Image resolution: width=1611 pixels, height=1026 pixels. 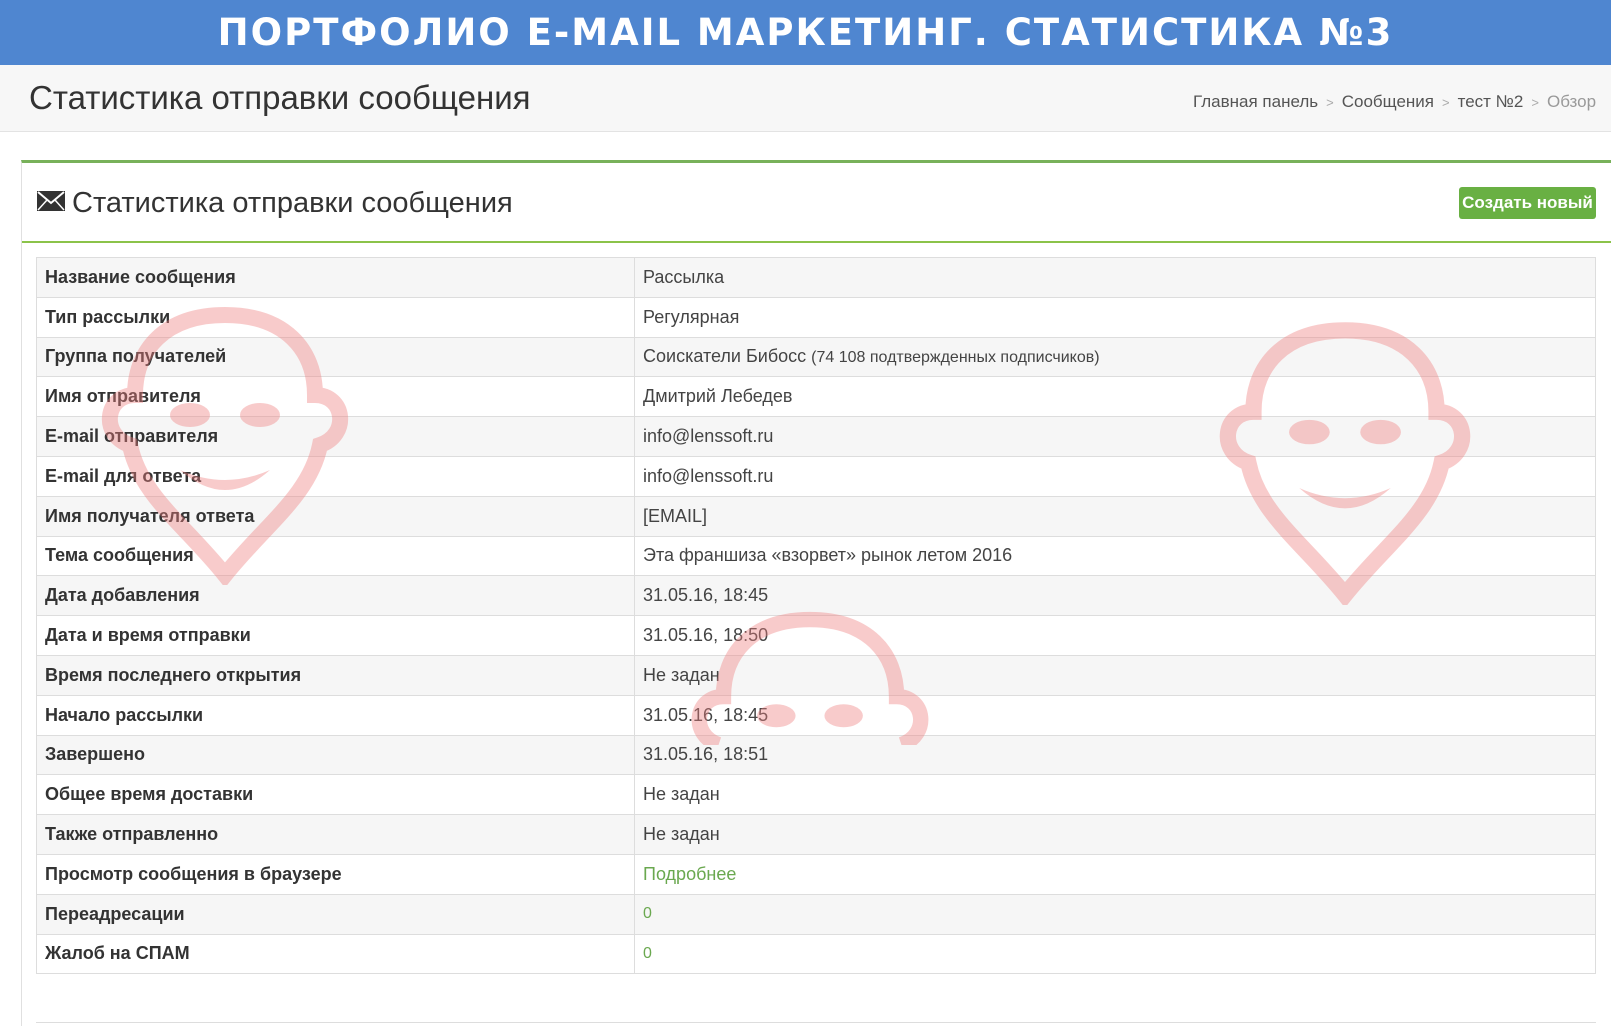 I want to click on table-row: Имя отправителя Дмитрий Лебедев, so click(x=816, y=397).